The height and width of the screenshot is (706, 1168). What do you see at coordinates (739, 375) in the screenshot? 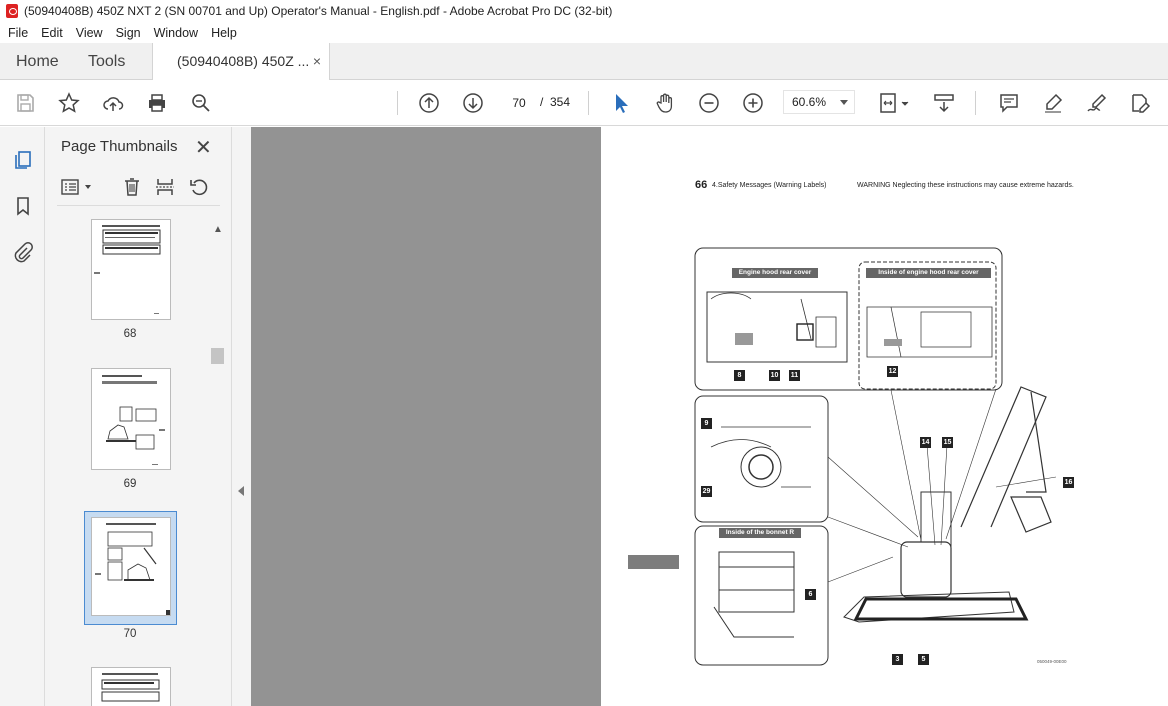
I see `label-marker: 8` at bounding box center [739, 375].